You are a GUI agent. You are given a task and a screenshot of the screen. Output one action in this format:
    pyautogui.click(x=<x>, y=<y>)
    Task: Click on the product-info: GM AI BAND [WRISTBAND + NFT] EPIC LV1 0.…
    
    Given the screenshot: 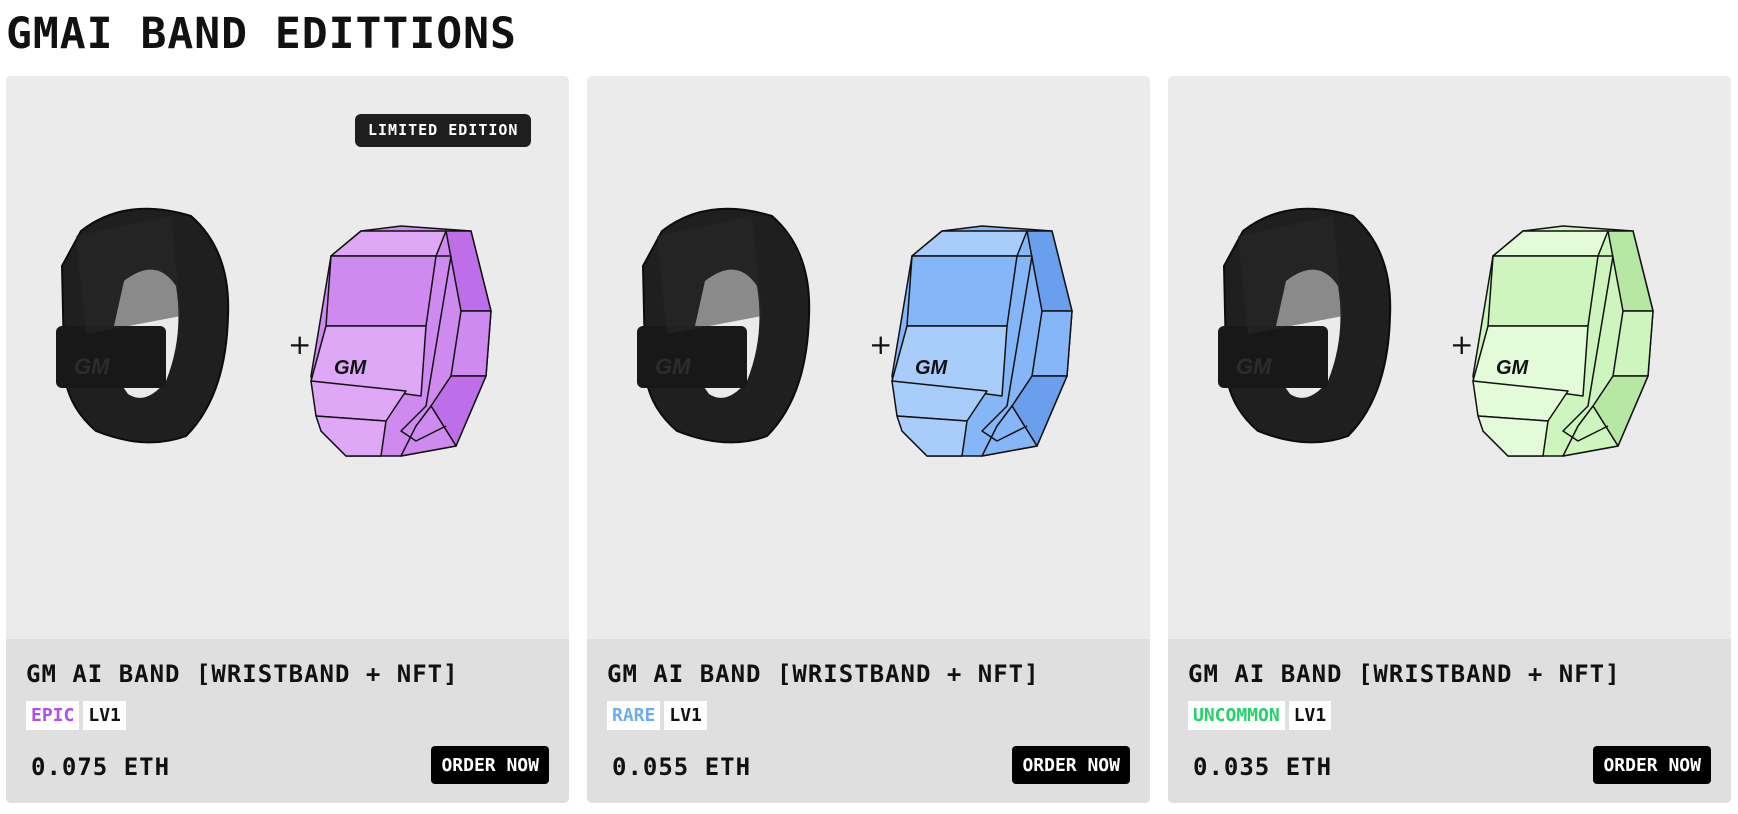 What is the action you would take?
    pyautogui.click(x=287, y=721)
    